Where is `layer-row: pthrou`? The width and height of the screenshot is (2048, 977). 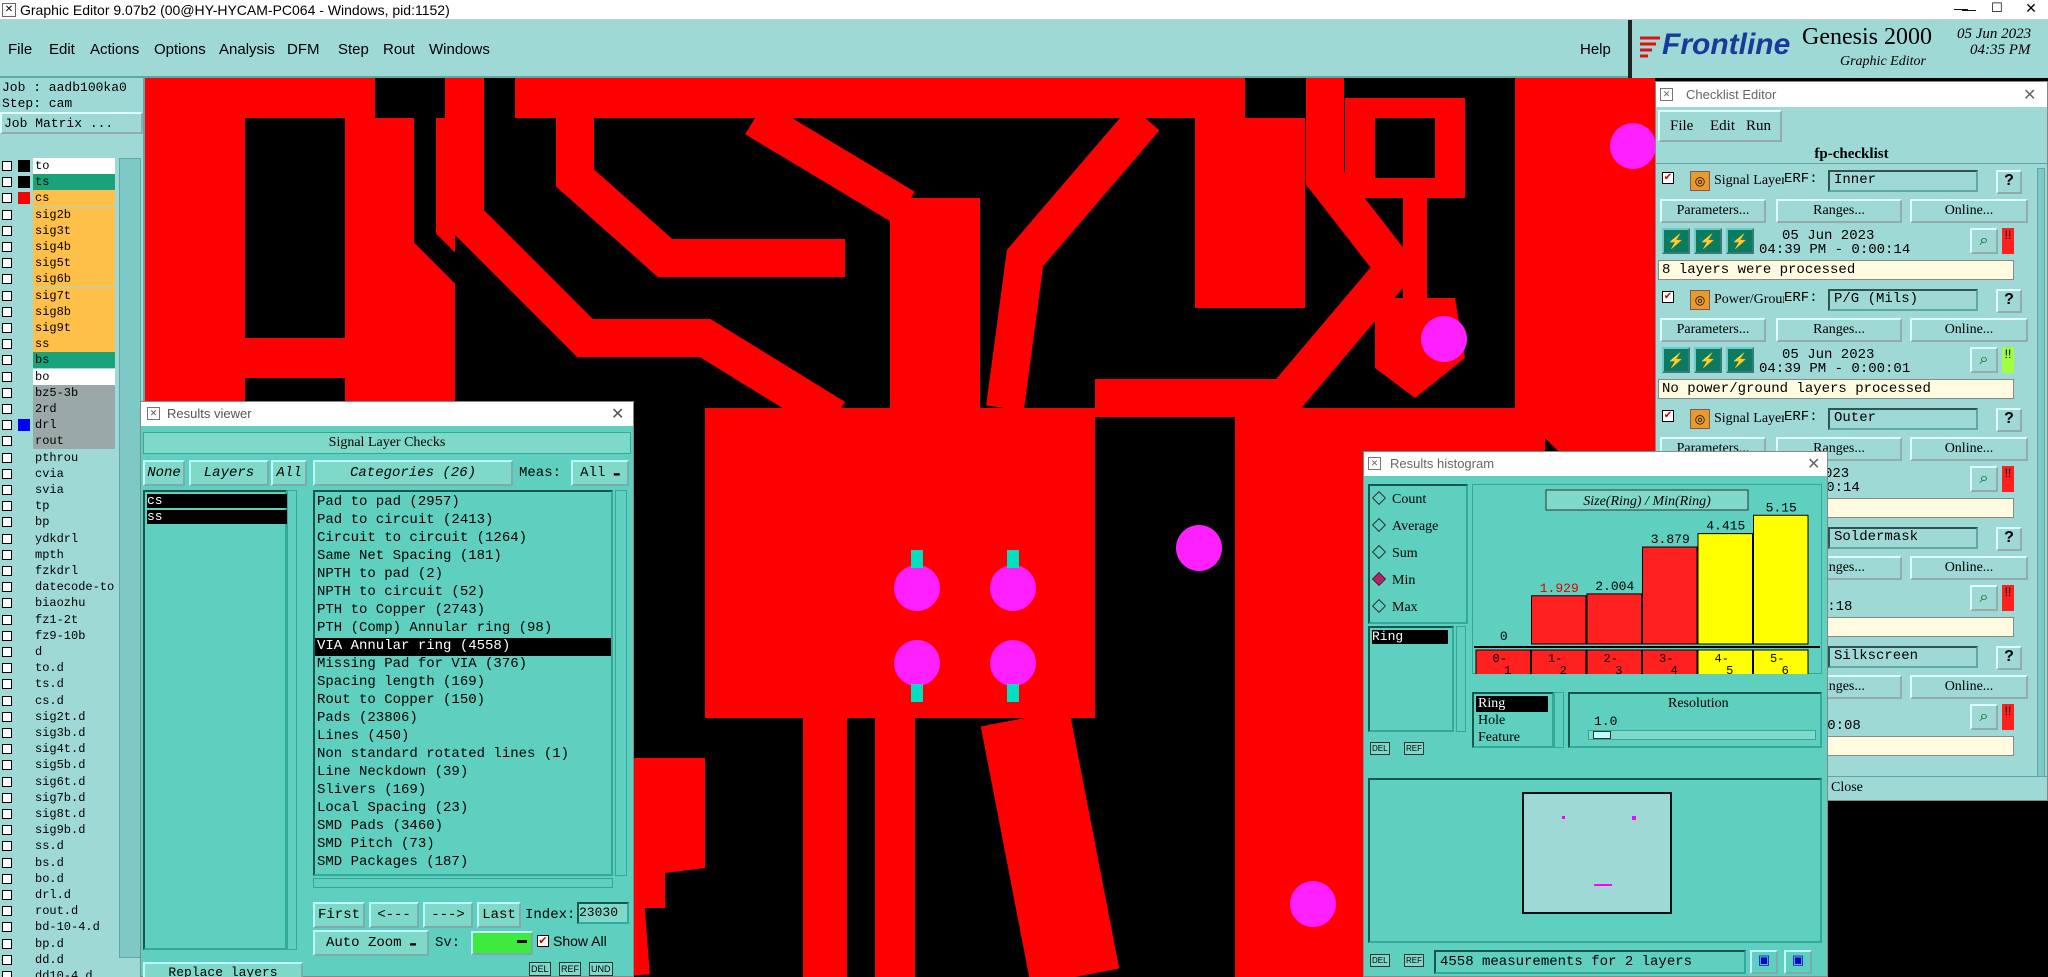 layer-row: pthrou is located at coordinates (59, 457).